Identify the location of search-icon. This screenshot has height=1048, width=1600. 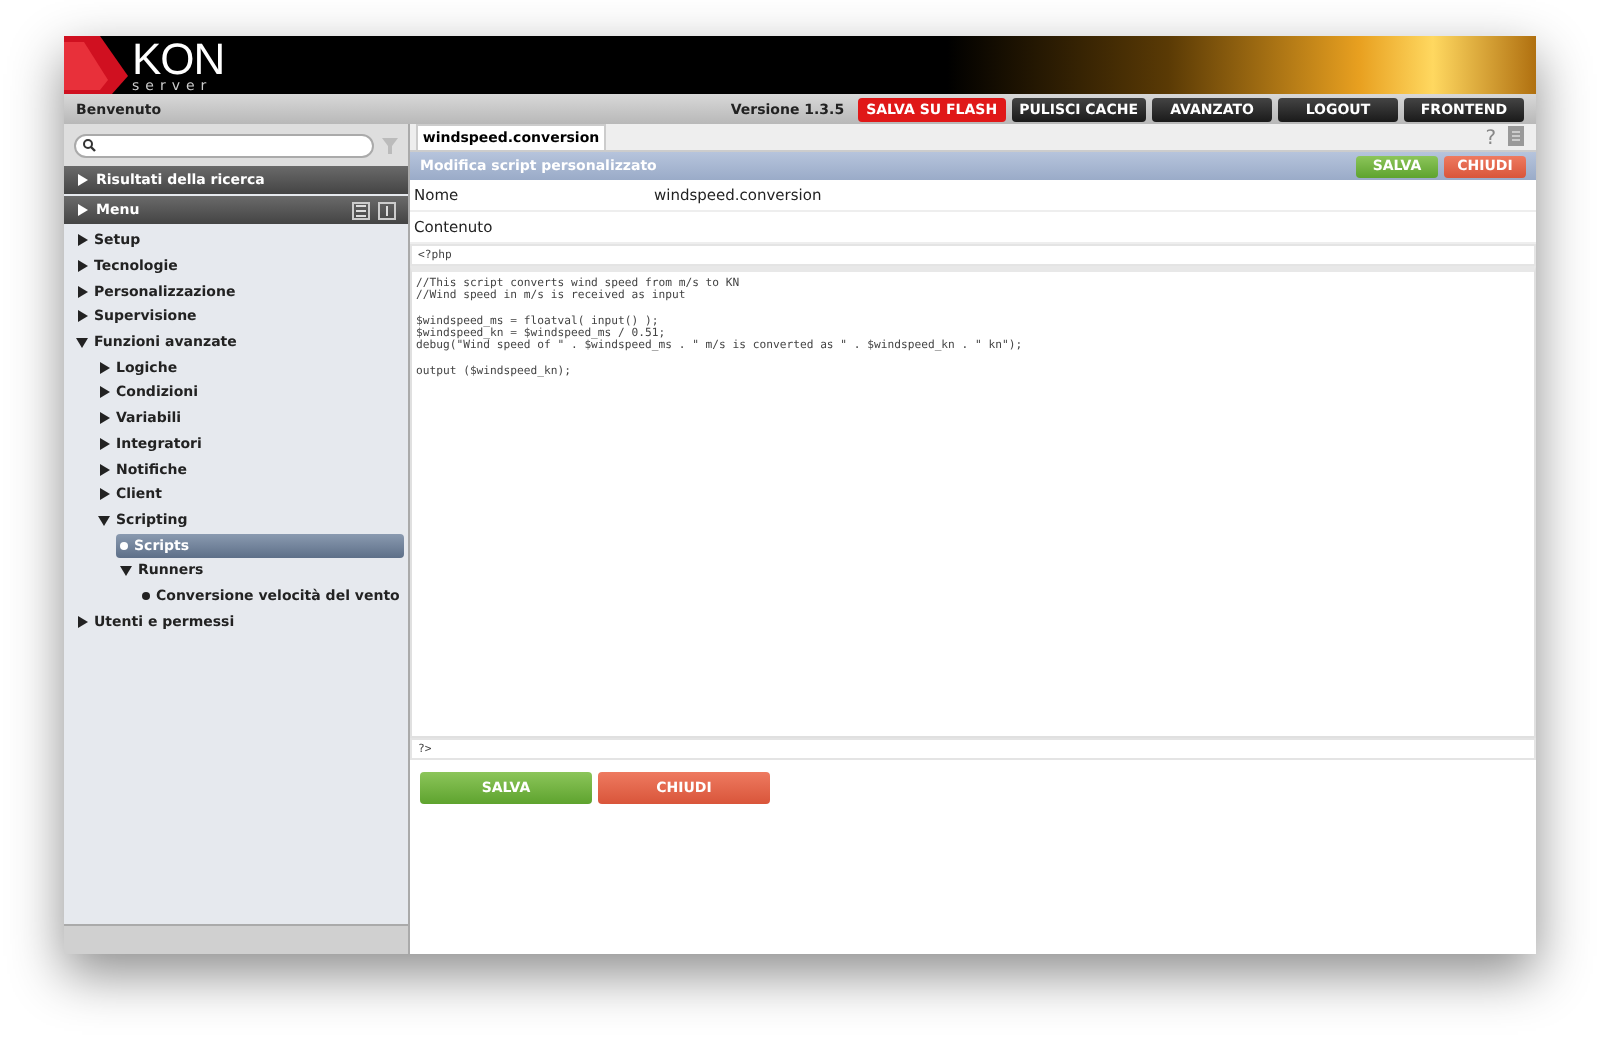
(89, 145).